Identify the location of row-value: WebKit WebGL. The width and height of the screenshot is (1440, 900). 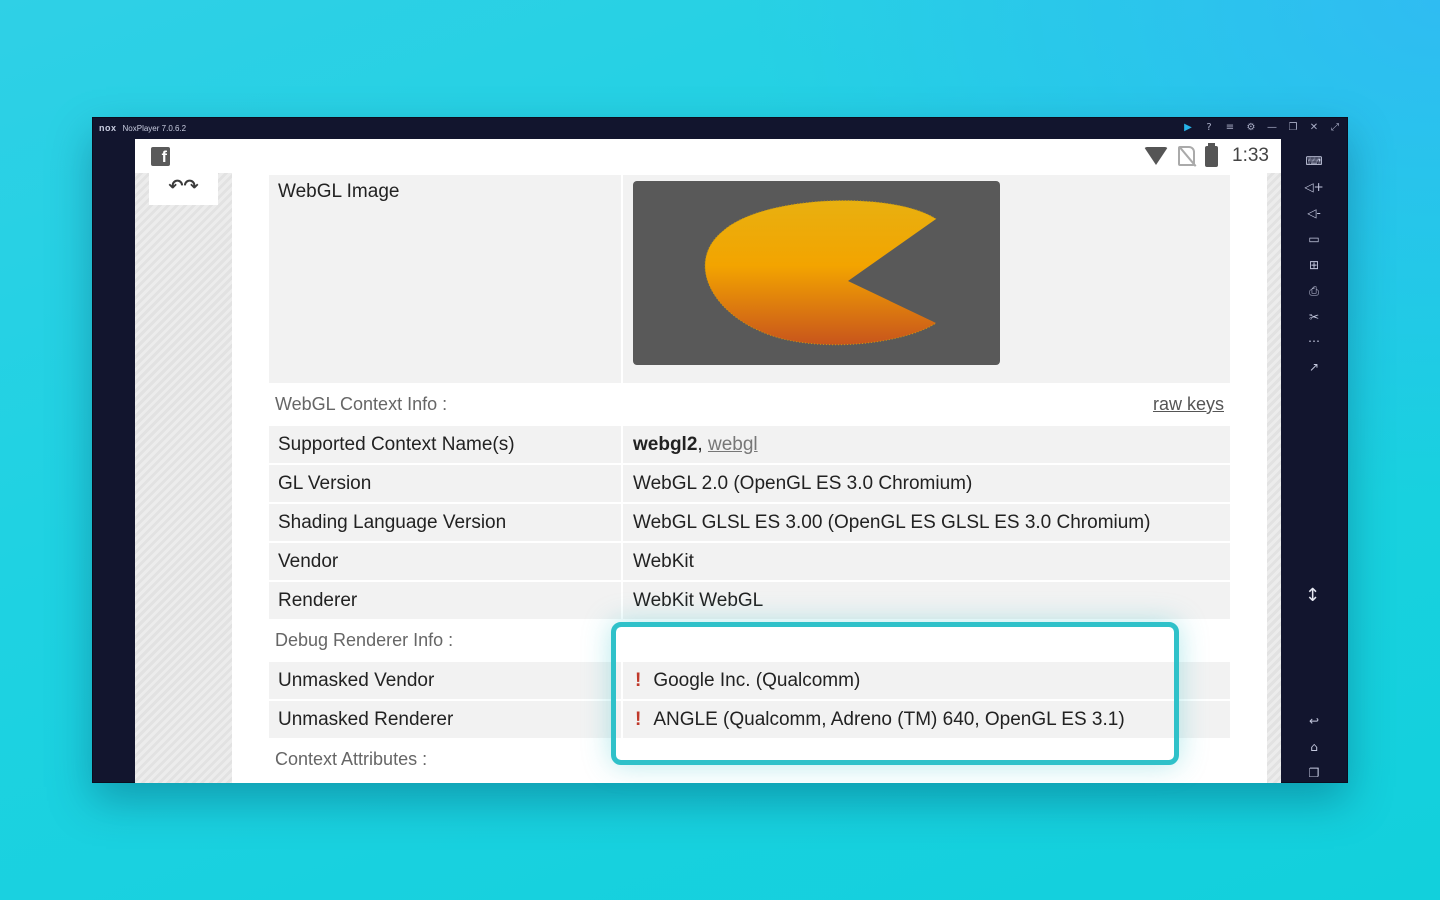
(698, 600).